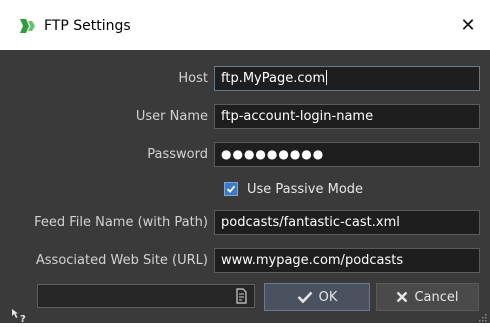  What do you see at coordinates (193, 78) in the screenshot?
I see `host-label: Host` at bounding box center [193, 78].